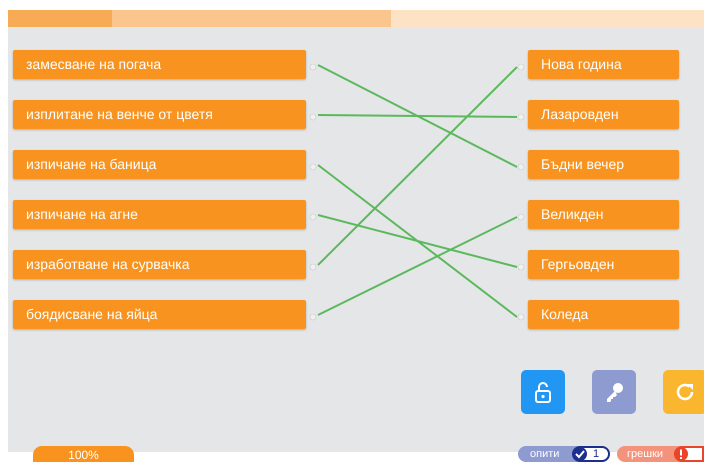 The height and width of the screenshot is (462, 704). Describe the element at coordinates (614, 392) in the screenshot. I see `key-button` at that location.